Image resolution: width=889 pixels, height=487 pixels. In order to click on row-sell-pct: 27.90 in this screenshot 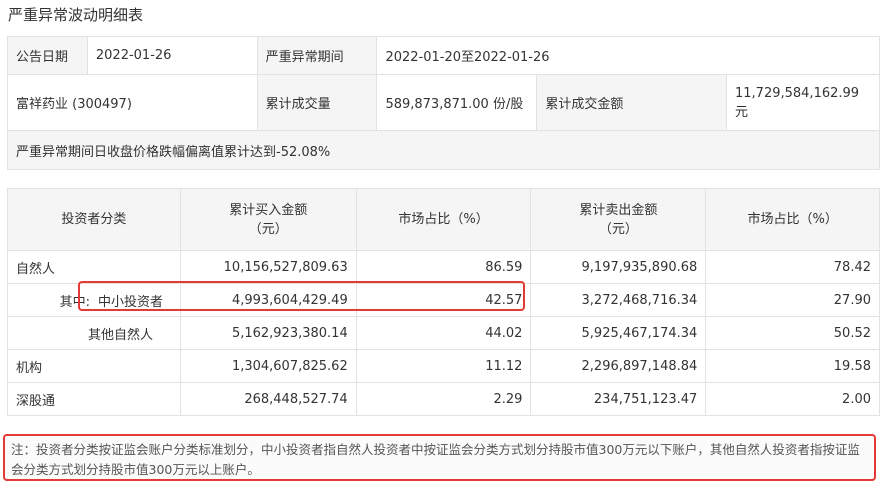, I will do `click(792, 300)`.